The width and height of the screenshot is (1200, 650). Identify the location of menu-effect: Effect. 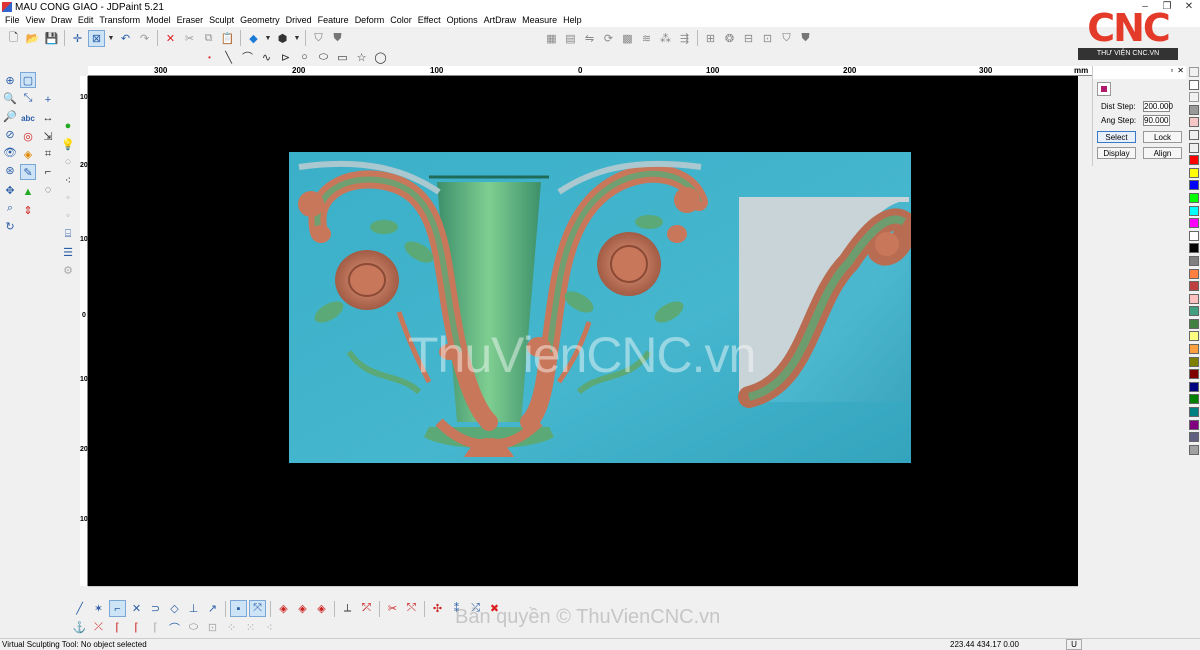
(429, 20).